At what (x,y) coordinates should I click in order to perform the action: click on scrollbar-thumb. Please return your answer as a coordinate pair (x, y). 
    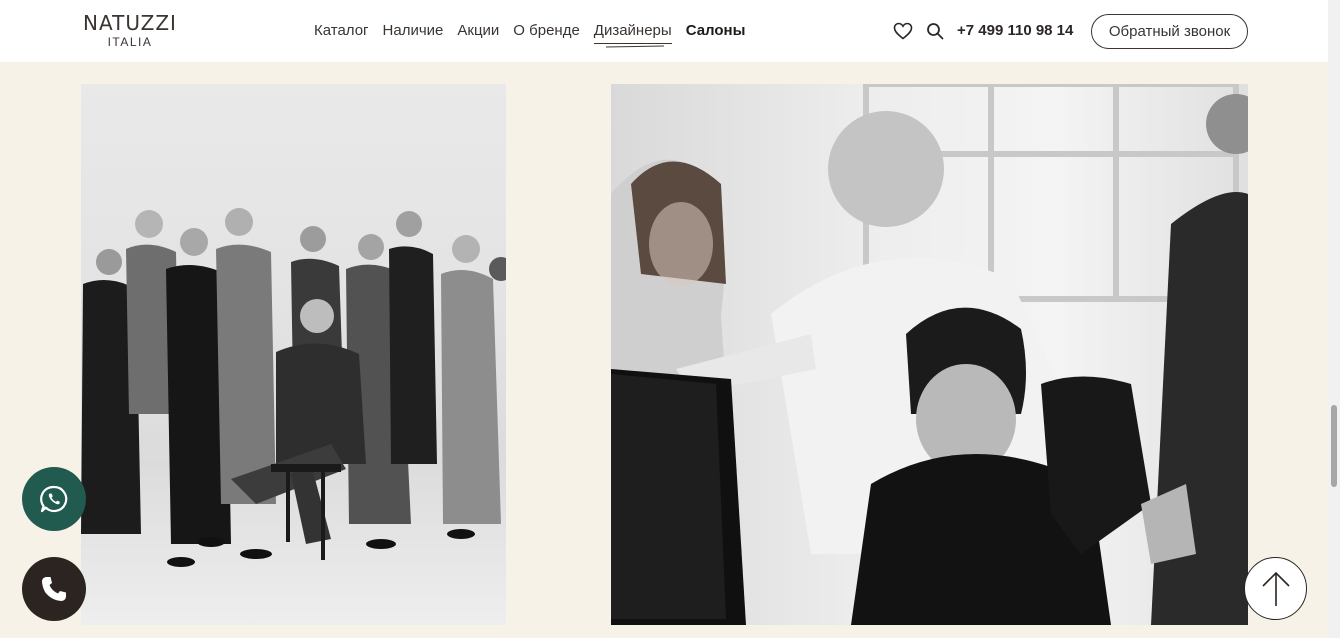
    Looking at the image, I should click on (1334, 446).